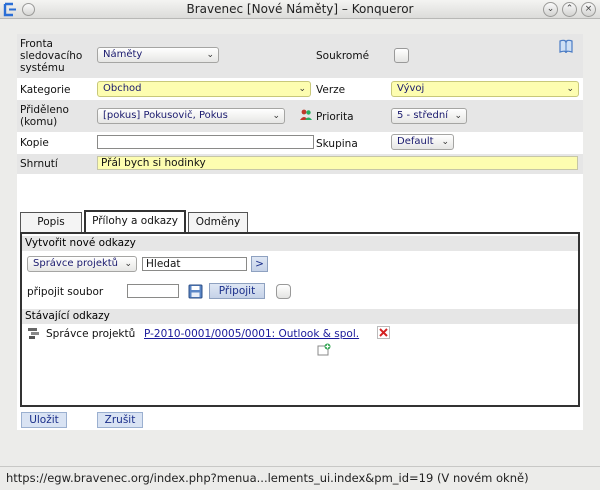  I want to click on summary-row: Shrnutí Přál bych si hodinky, so click(300, 164).